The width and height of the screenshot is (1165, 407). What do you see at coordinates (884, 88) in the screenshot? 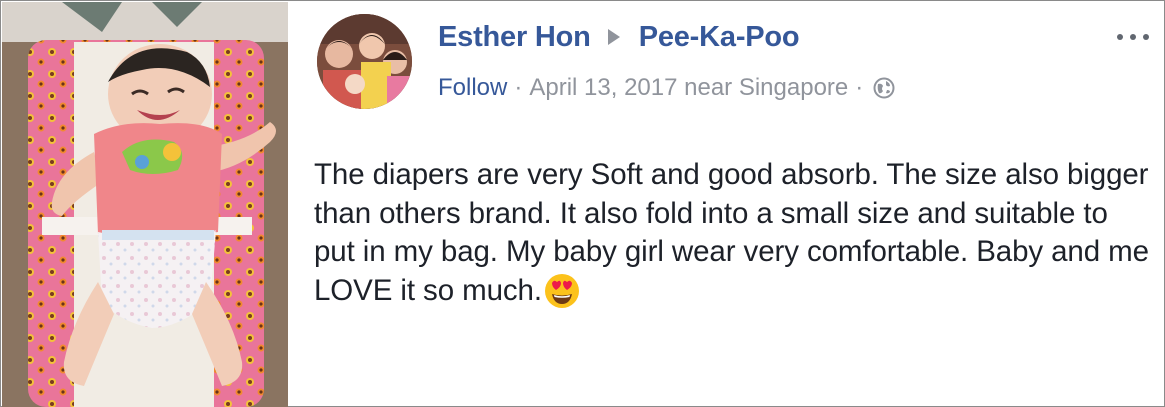
I see `globe-icon` at bounding box center [884, 88].